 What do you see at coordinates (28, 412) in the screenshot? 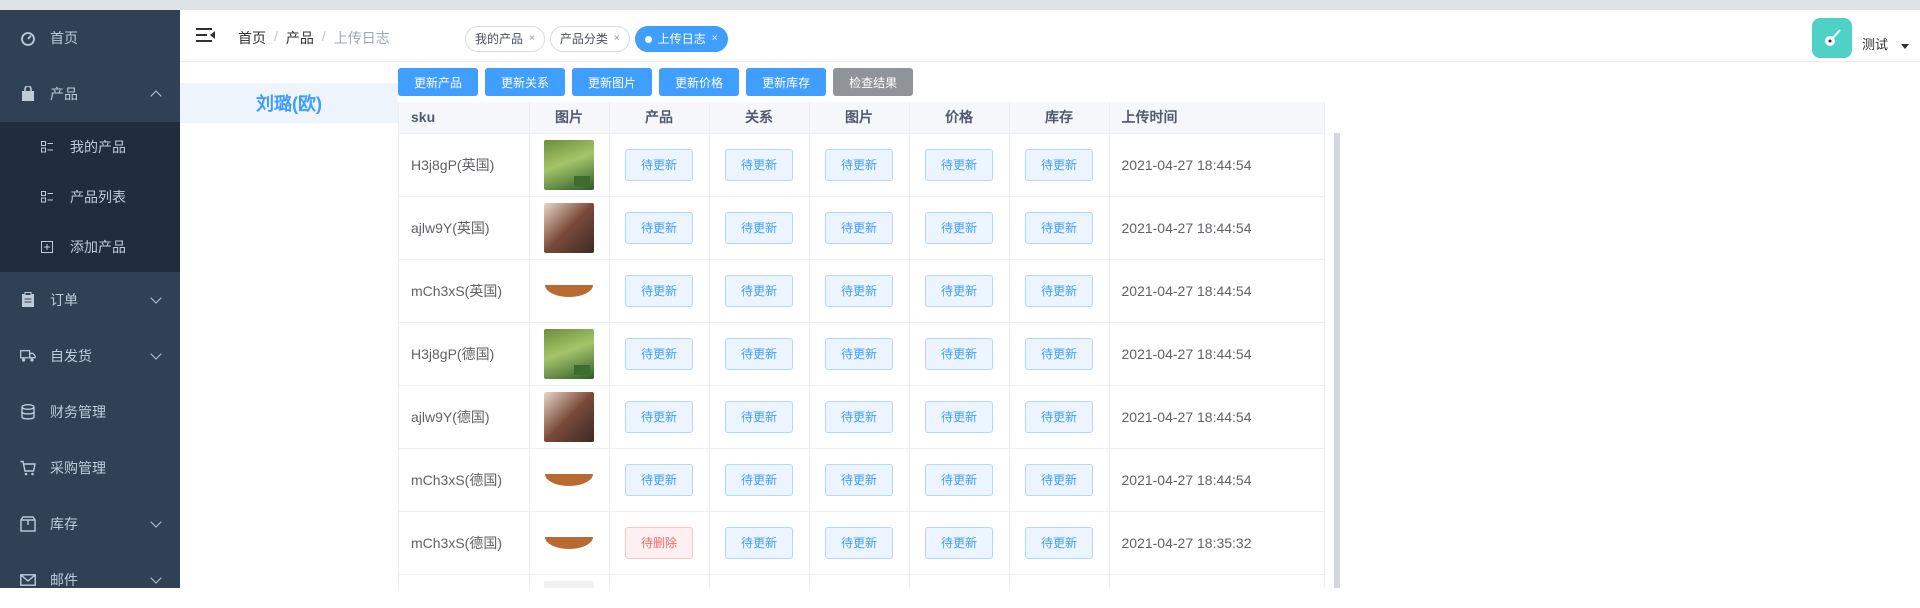
I see `database-icon` at bounding box center [28, 412].